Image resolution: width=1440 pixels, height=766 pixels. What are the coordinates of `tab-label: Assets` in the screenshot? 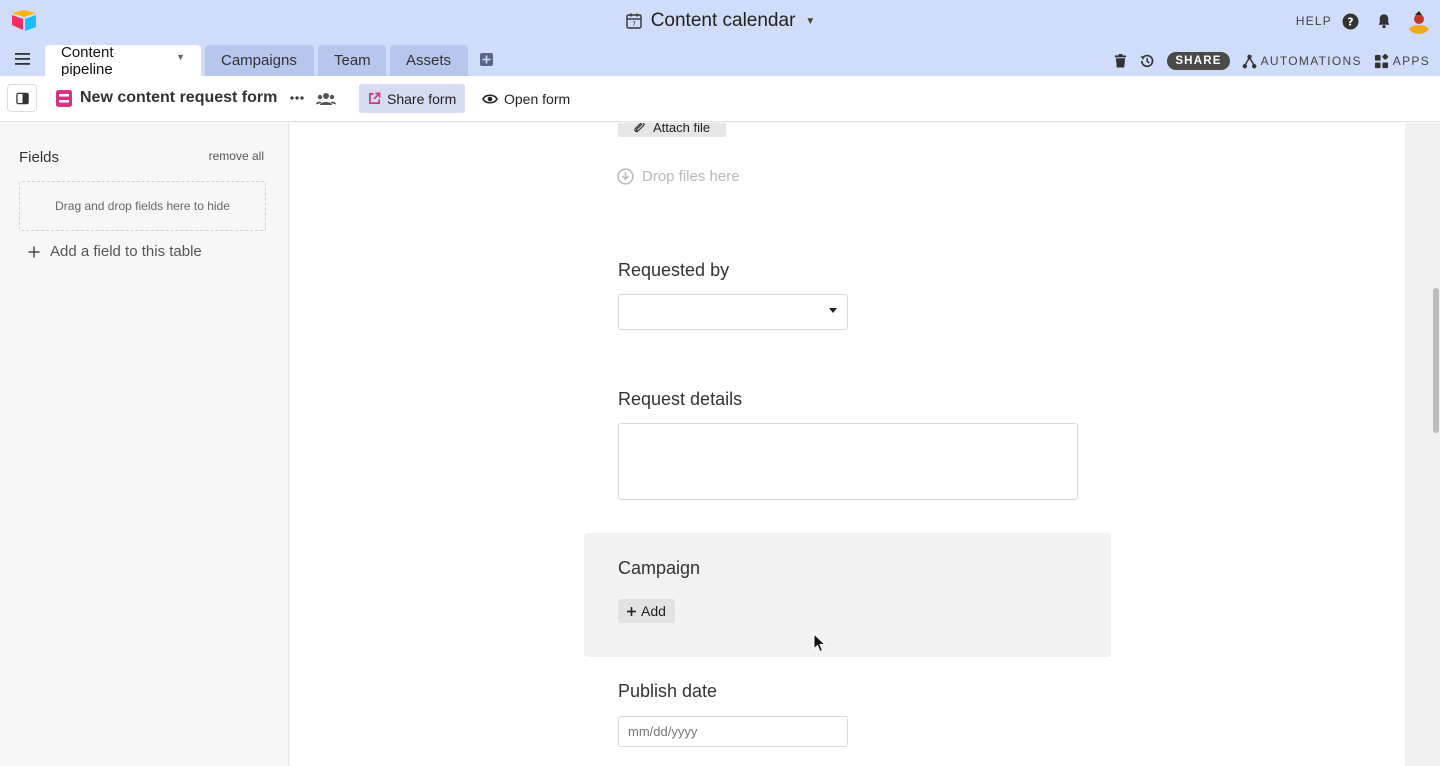 It's located at (429, 60).